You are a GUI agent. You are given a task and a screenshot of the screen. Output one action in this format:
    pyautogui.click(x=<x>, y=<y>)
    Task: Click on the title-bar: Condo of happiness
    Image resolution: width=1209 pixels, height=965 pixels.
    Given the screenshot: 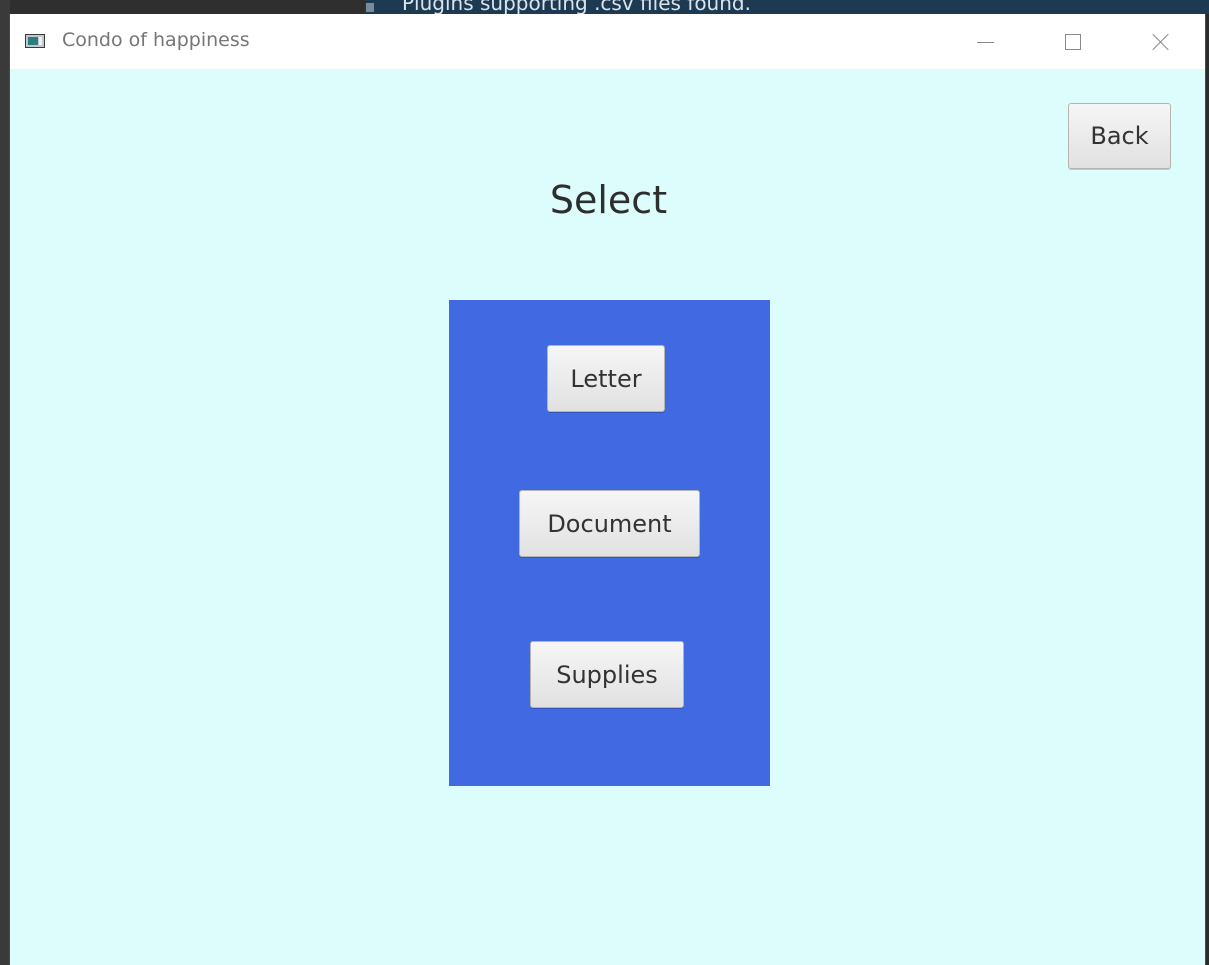 What is the action you would take?
    pyautogui.click(x=607, y=41)
    